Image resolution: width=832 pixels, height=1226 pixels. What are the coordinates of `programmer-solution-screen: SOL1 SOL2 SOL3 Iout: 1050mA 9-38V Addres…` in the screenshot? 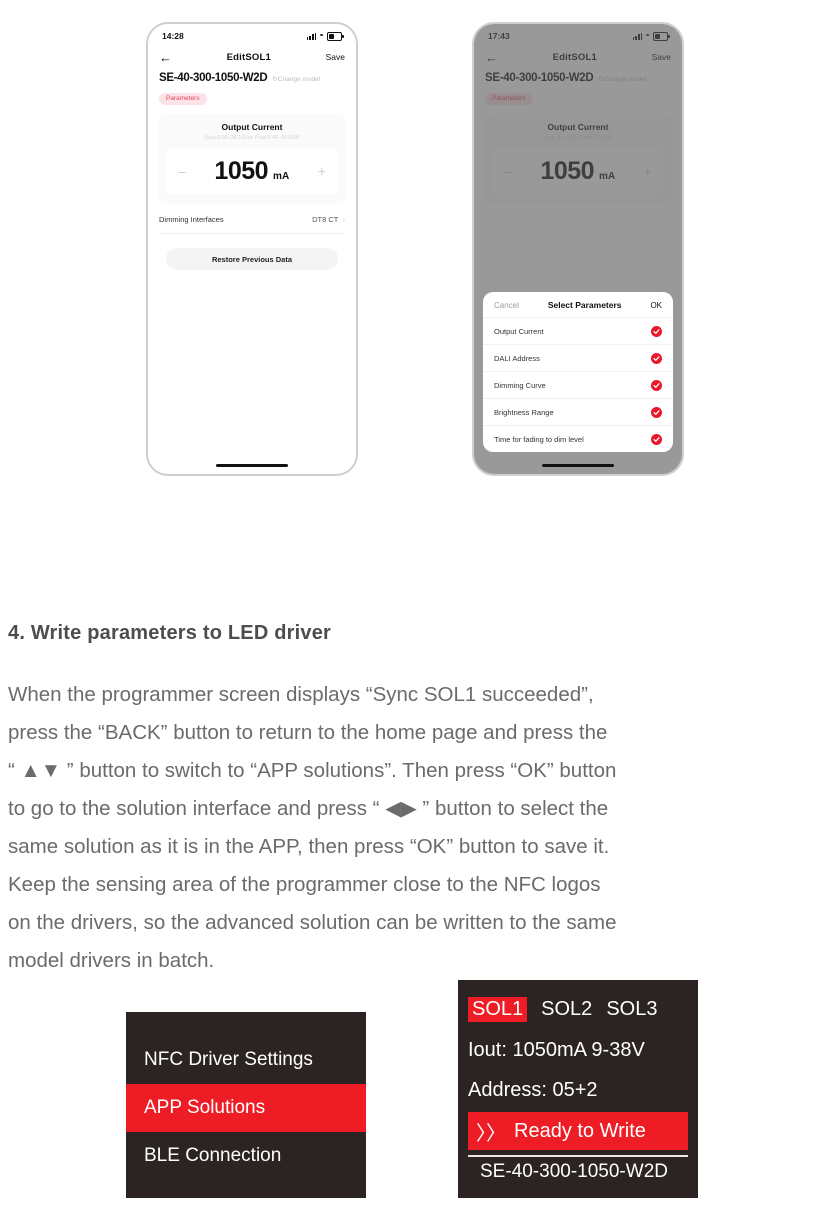 It's located at (578, 1089).